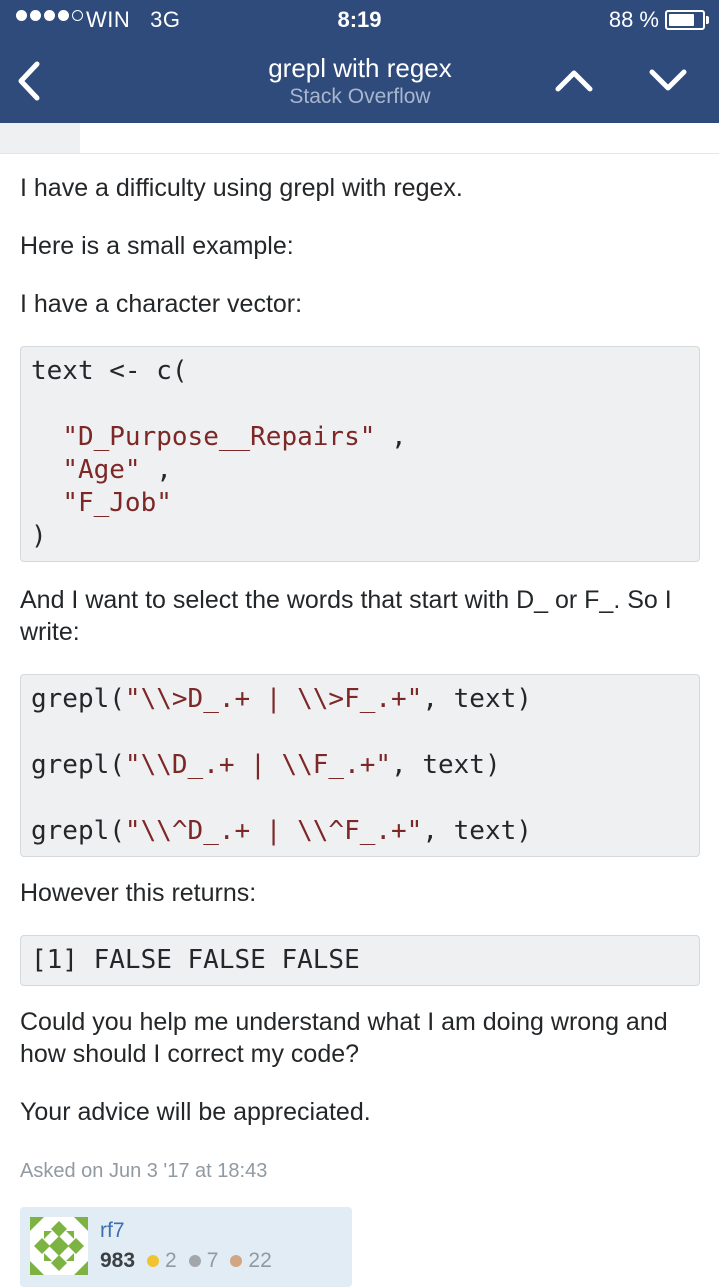 This screenshot has height=1287, width=719. I want to click on tab-indicator, so click(40, 138).